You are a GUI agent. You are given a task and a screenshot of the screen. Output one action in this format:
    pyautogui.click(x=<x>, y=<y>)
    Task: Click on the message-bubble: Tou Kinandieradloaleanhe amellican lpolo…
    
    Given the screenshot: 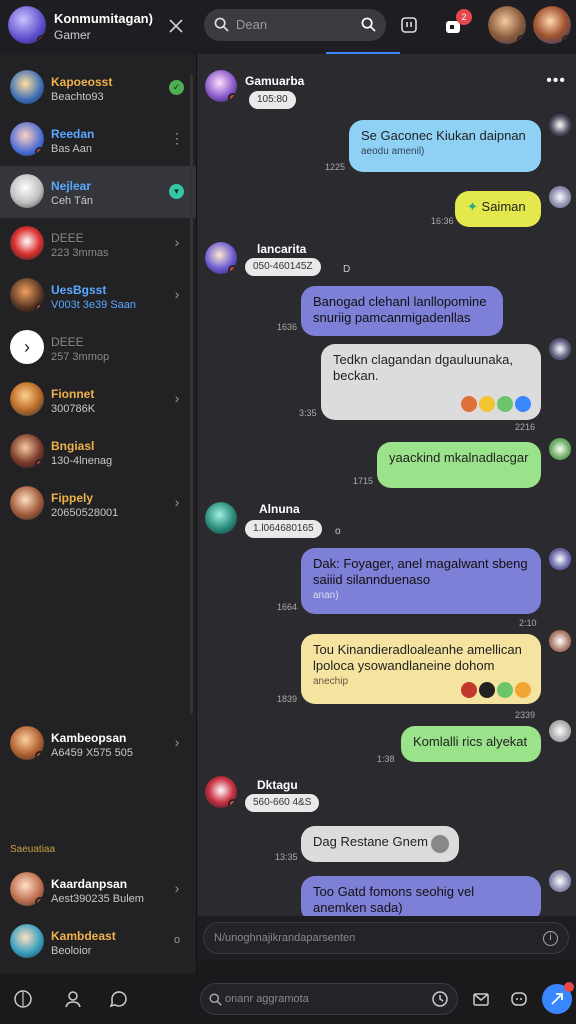 What is the action you would take?
    pyautogui.click(x=421, y=669)
    